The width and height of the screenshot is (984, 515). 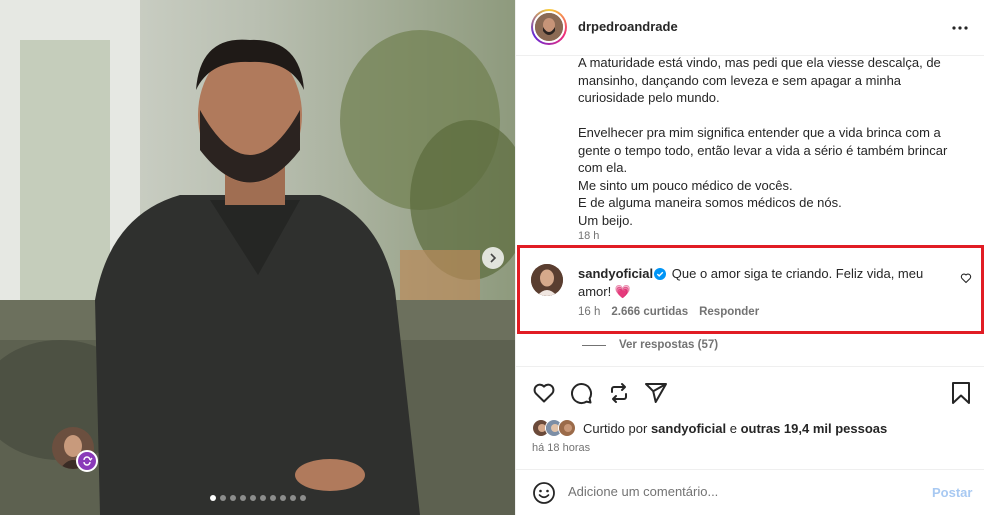 What do you see at coordinates (660, 274) in the screenshot?
I see `verified-icon` at bounding box center [660, 274].